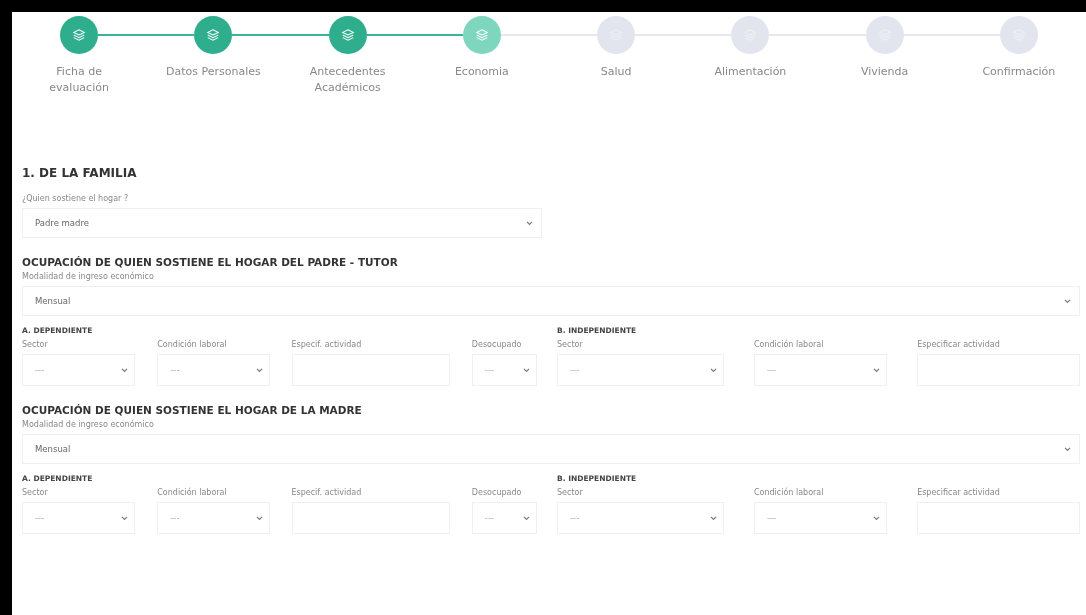  What do you see at coordinates (348, 80) in the screenshot?
I see `step-label: Antecedentes Académicos` at bounding box center [348, 80].